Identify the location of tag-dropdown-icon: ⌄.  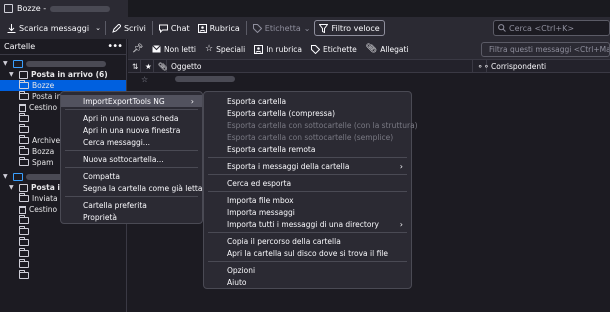
(307, 28).